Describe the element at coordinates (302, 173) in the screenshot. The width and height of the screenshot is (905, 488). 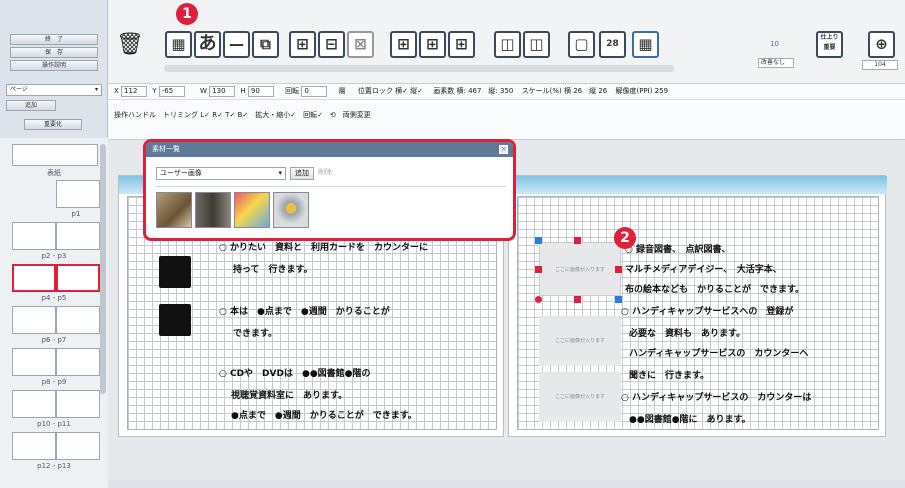
I see `add-material-button: 追加` at that location.